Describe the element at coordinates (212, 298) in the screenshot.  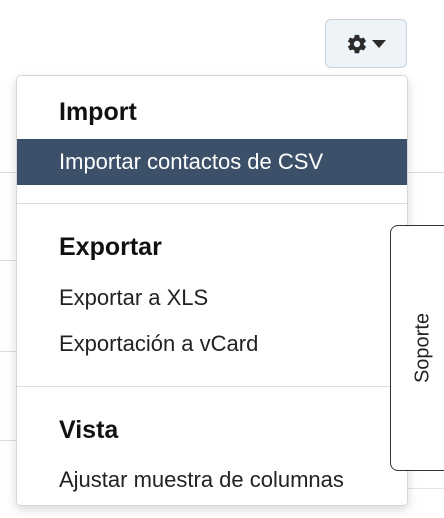
I see `menu-item-export-xls: Exportar a XLS` at that location.